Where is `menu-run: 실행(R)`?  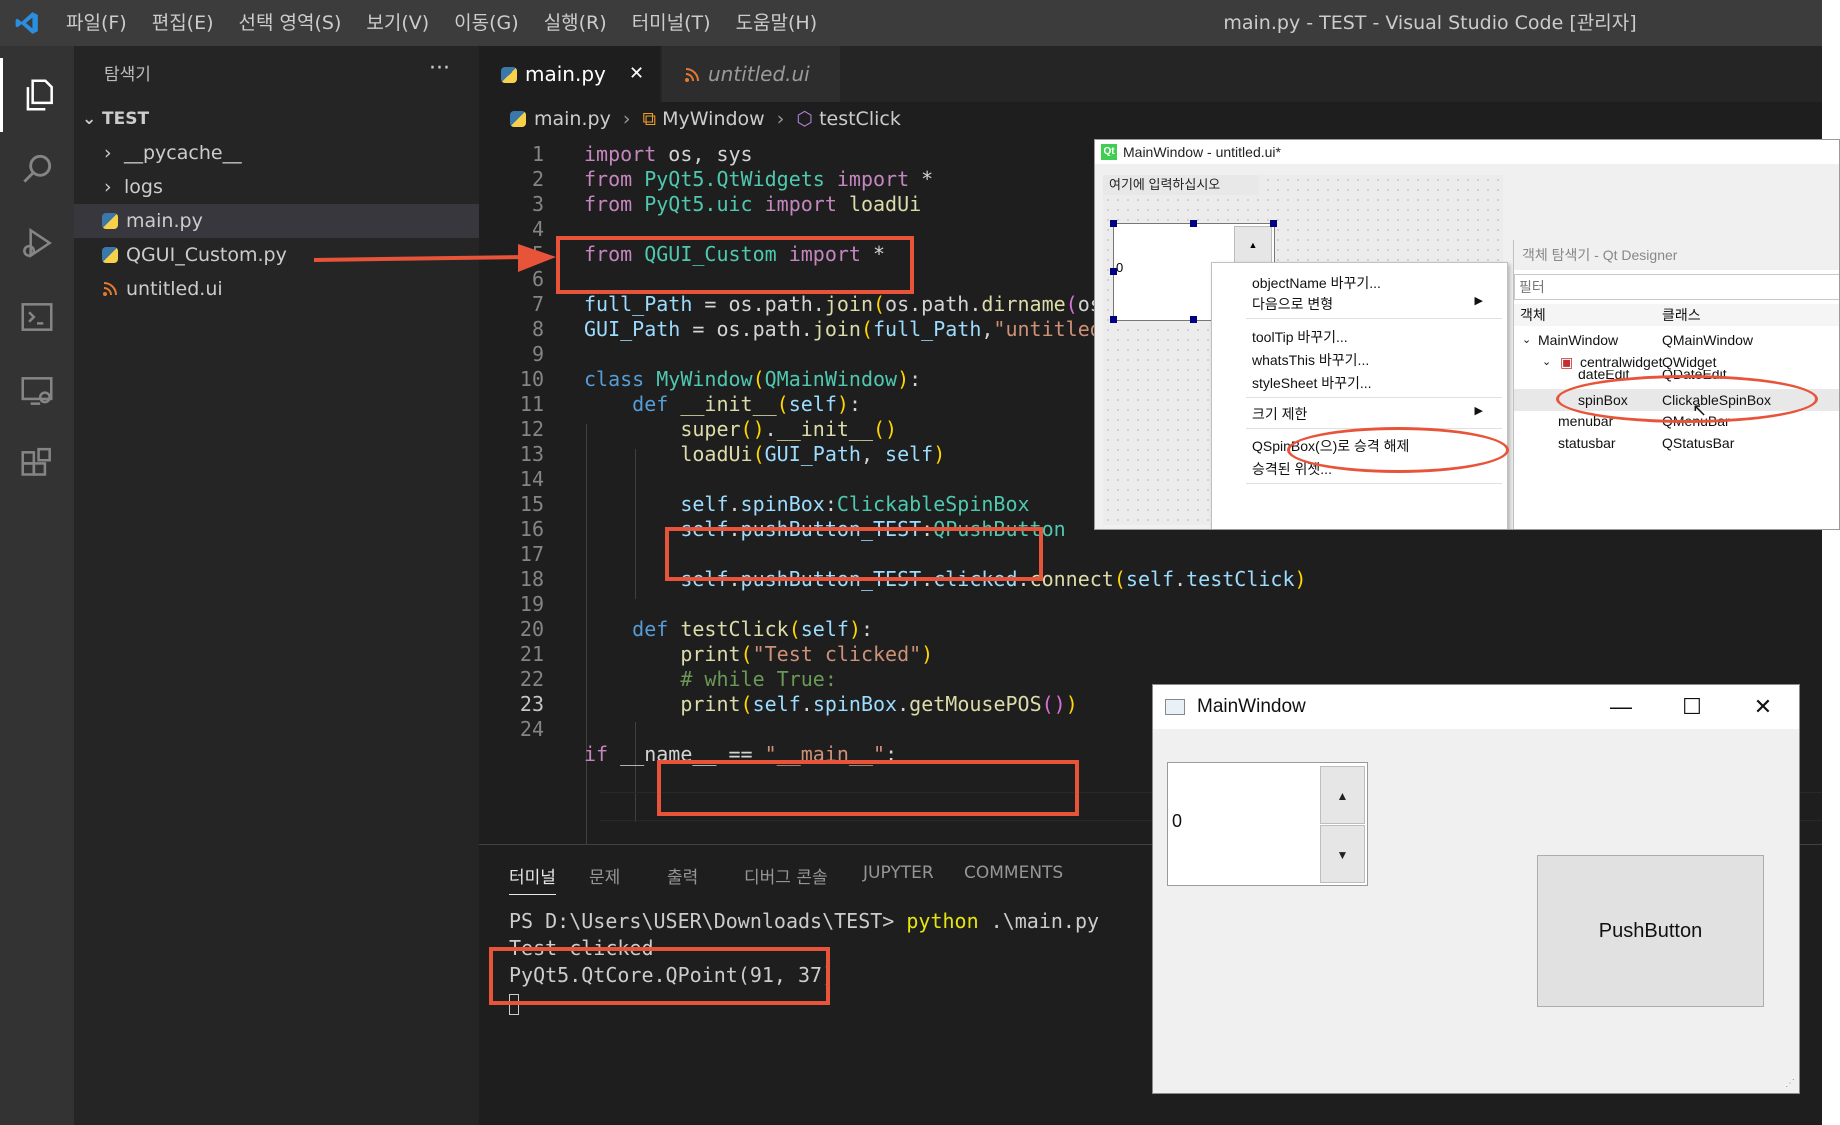 menu-run: 실행(R) is located at coordinates (575, 23).